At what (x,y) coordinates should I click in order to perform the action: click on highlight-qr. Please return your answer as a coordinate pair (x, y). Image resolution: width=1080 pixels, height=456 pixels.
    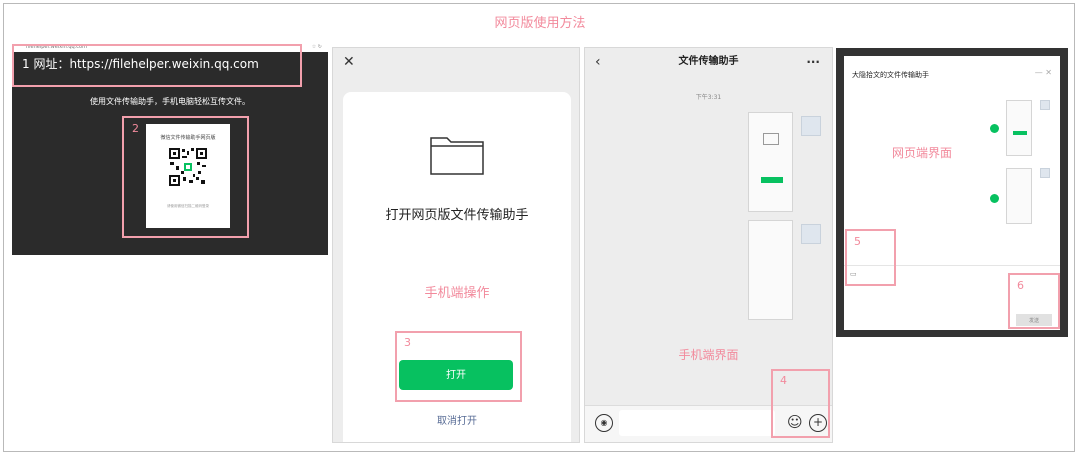
    Looking at the image, I should click on (185, 177).